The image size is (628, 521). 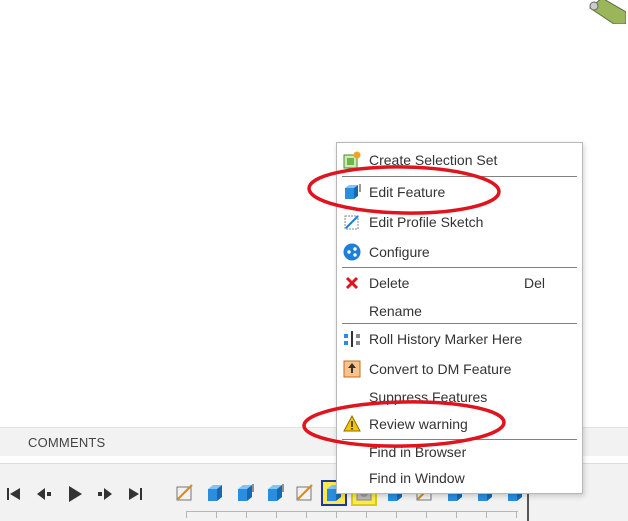 What do you see at coordinates (75, 494) in the screenshot?
I see `play-icon` at bounding box center [75, 494].